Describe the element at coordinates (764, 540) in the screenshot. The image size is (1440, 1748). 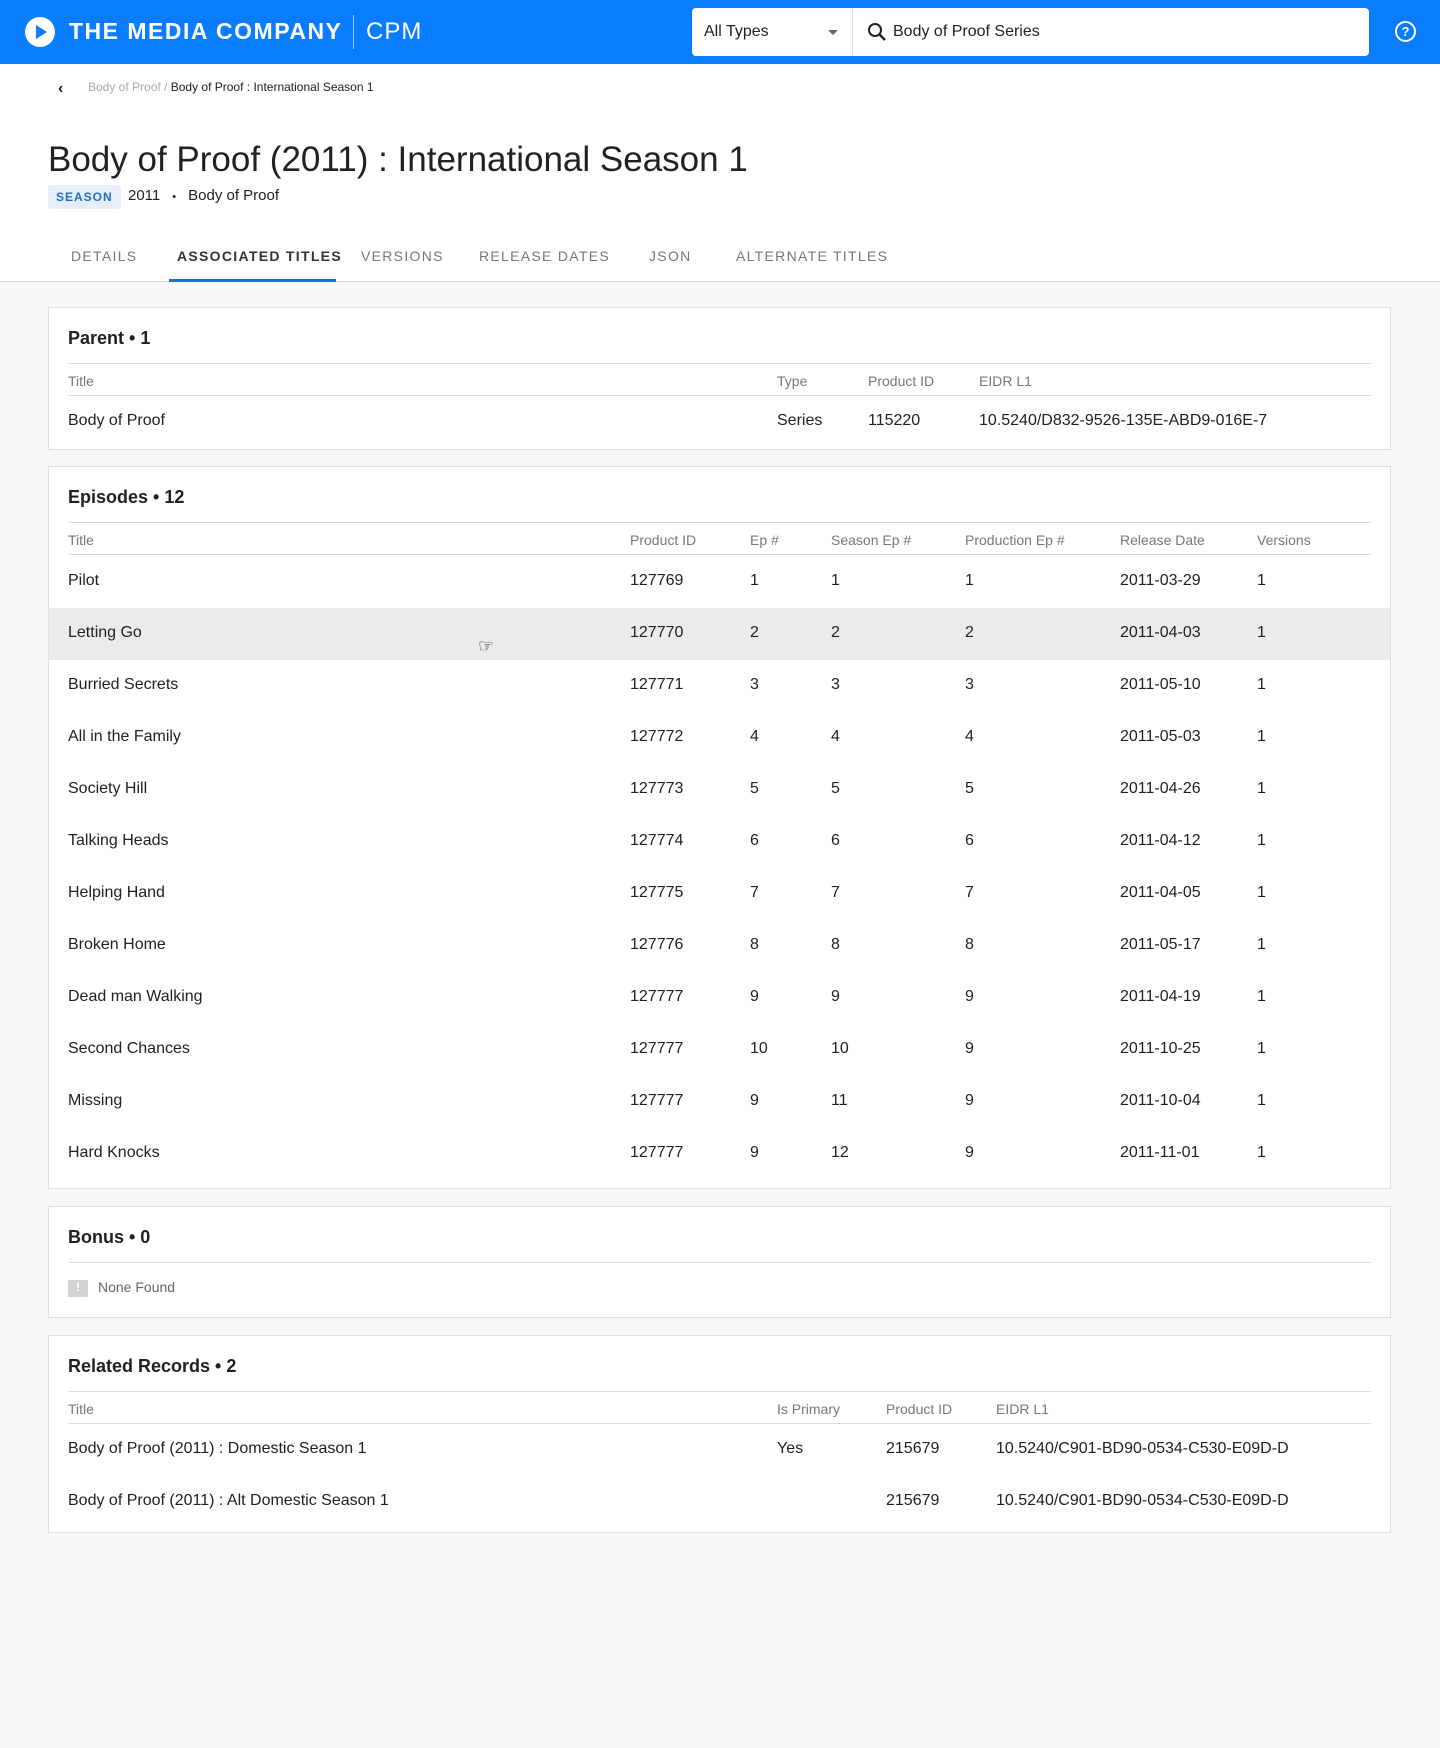
I see `column-header: Ep #` at that location.